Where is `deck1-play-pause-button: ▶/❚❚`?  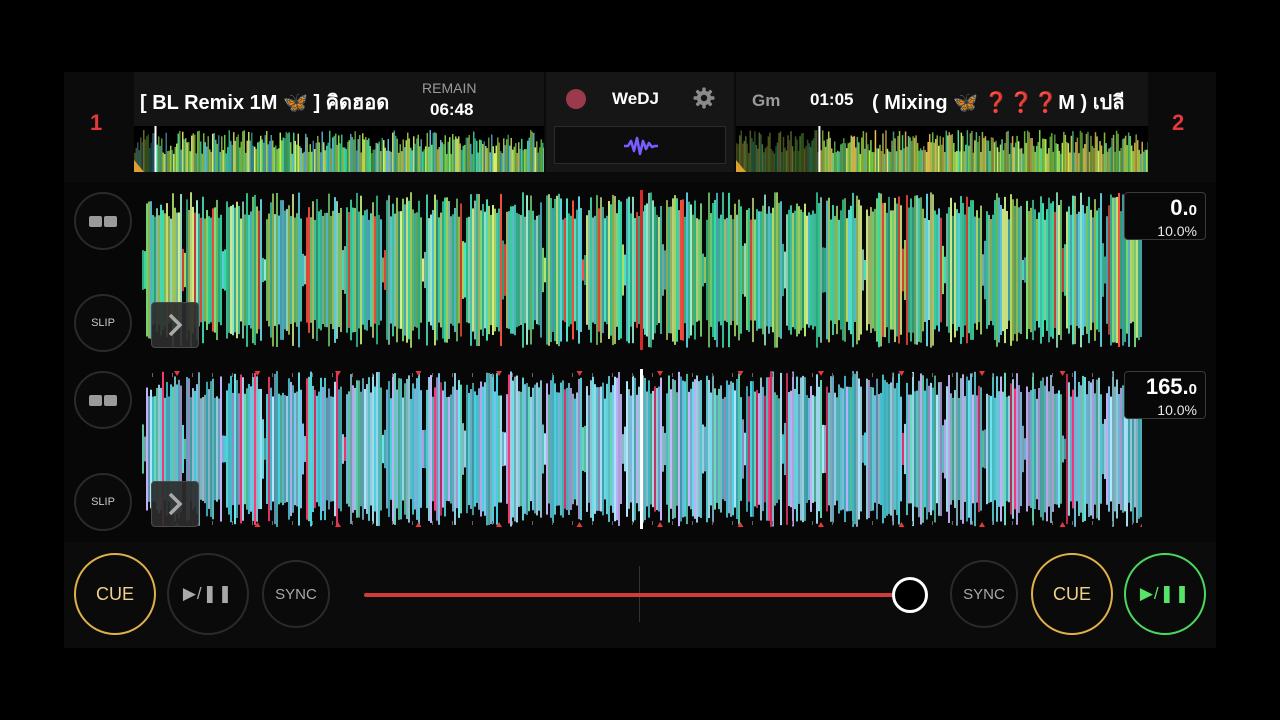 deck1-play-pause-button: ▶/❚❚ is located at coordinates (208, 594).